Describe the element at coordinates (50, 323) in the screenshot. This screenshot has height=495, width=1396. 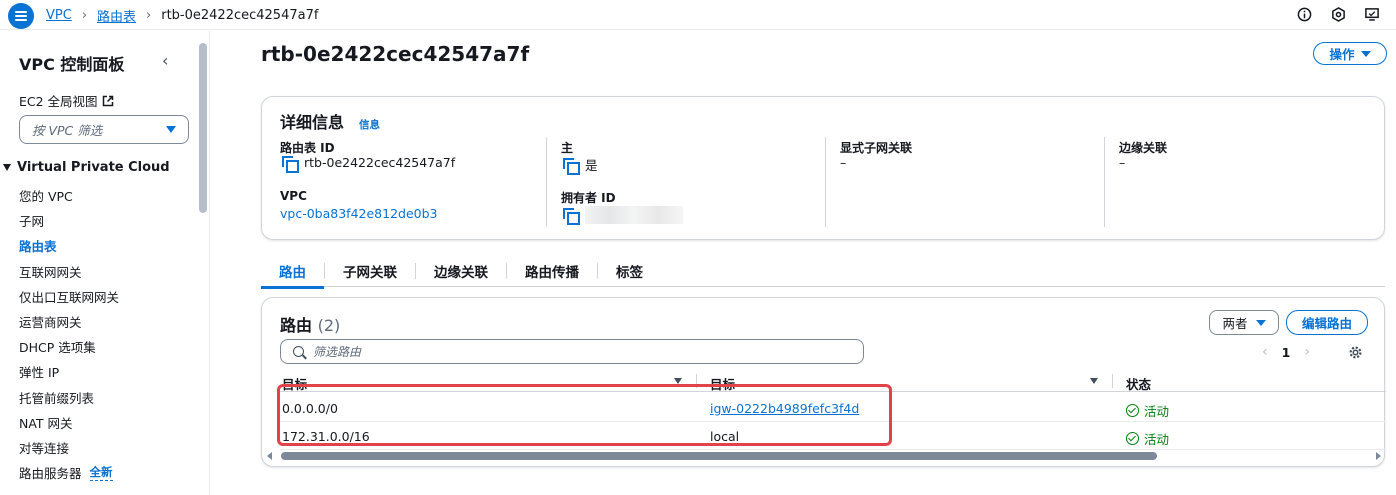
I see `sidebar-item-label: 运营商网关` at that location.